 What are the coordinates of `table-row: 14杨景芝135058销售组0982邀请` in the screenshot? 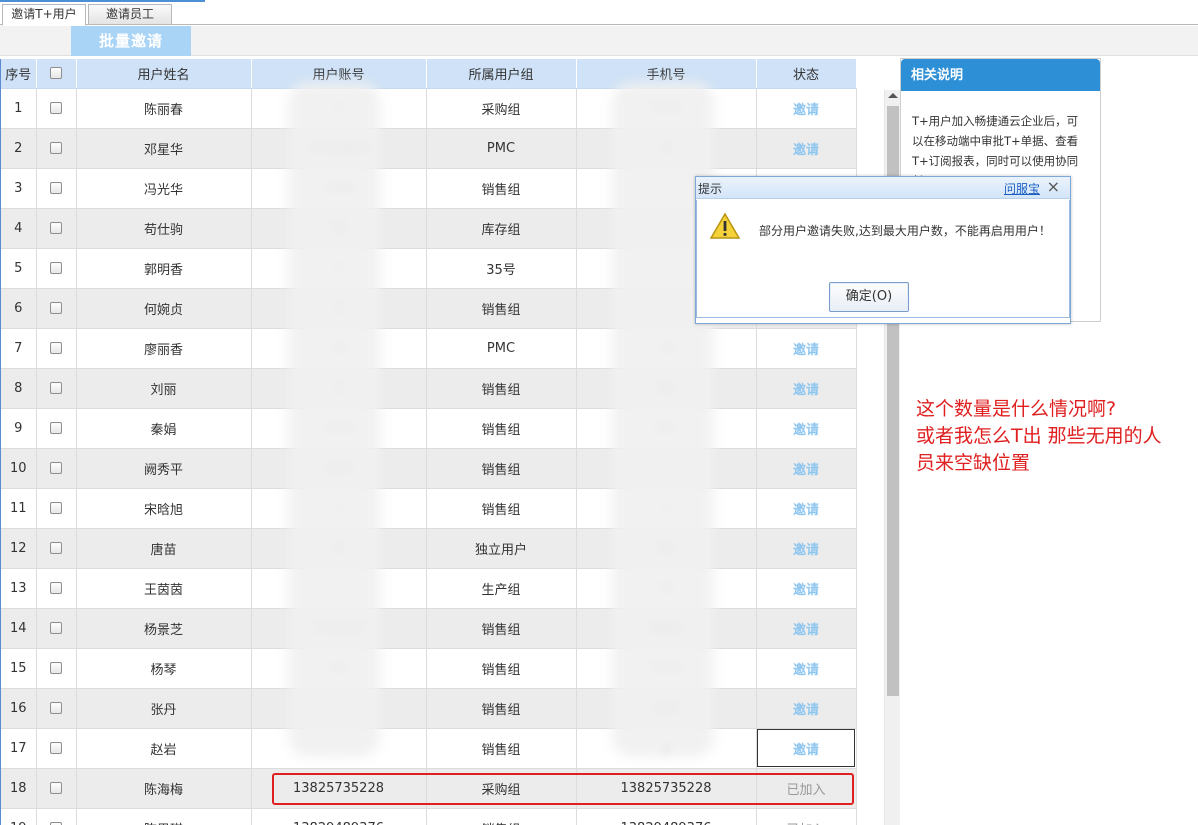 It's located at (429, 628).